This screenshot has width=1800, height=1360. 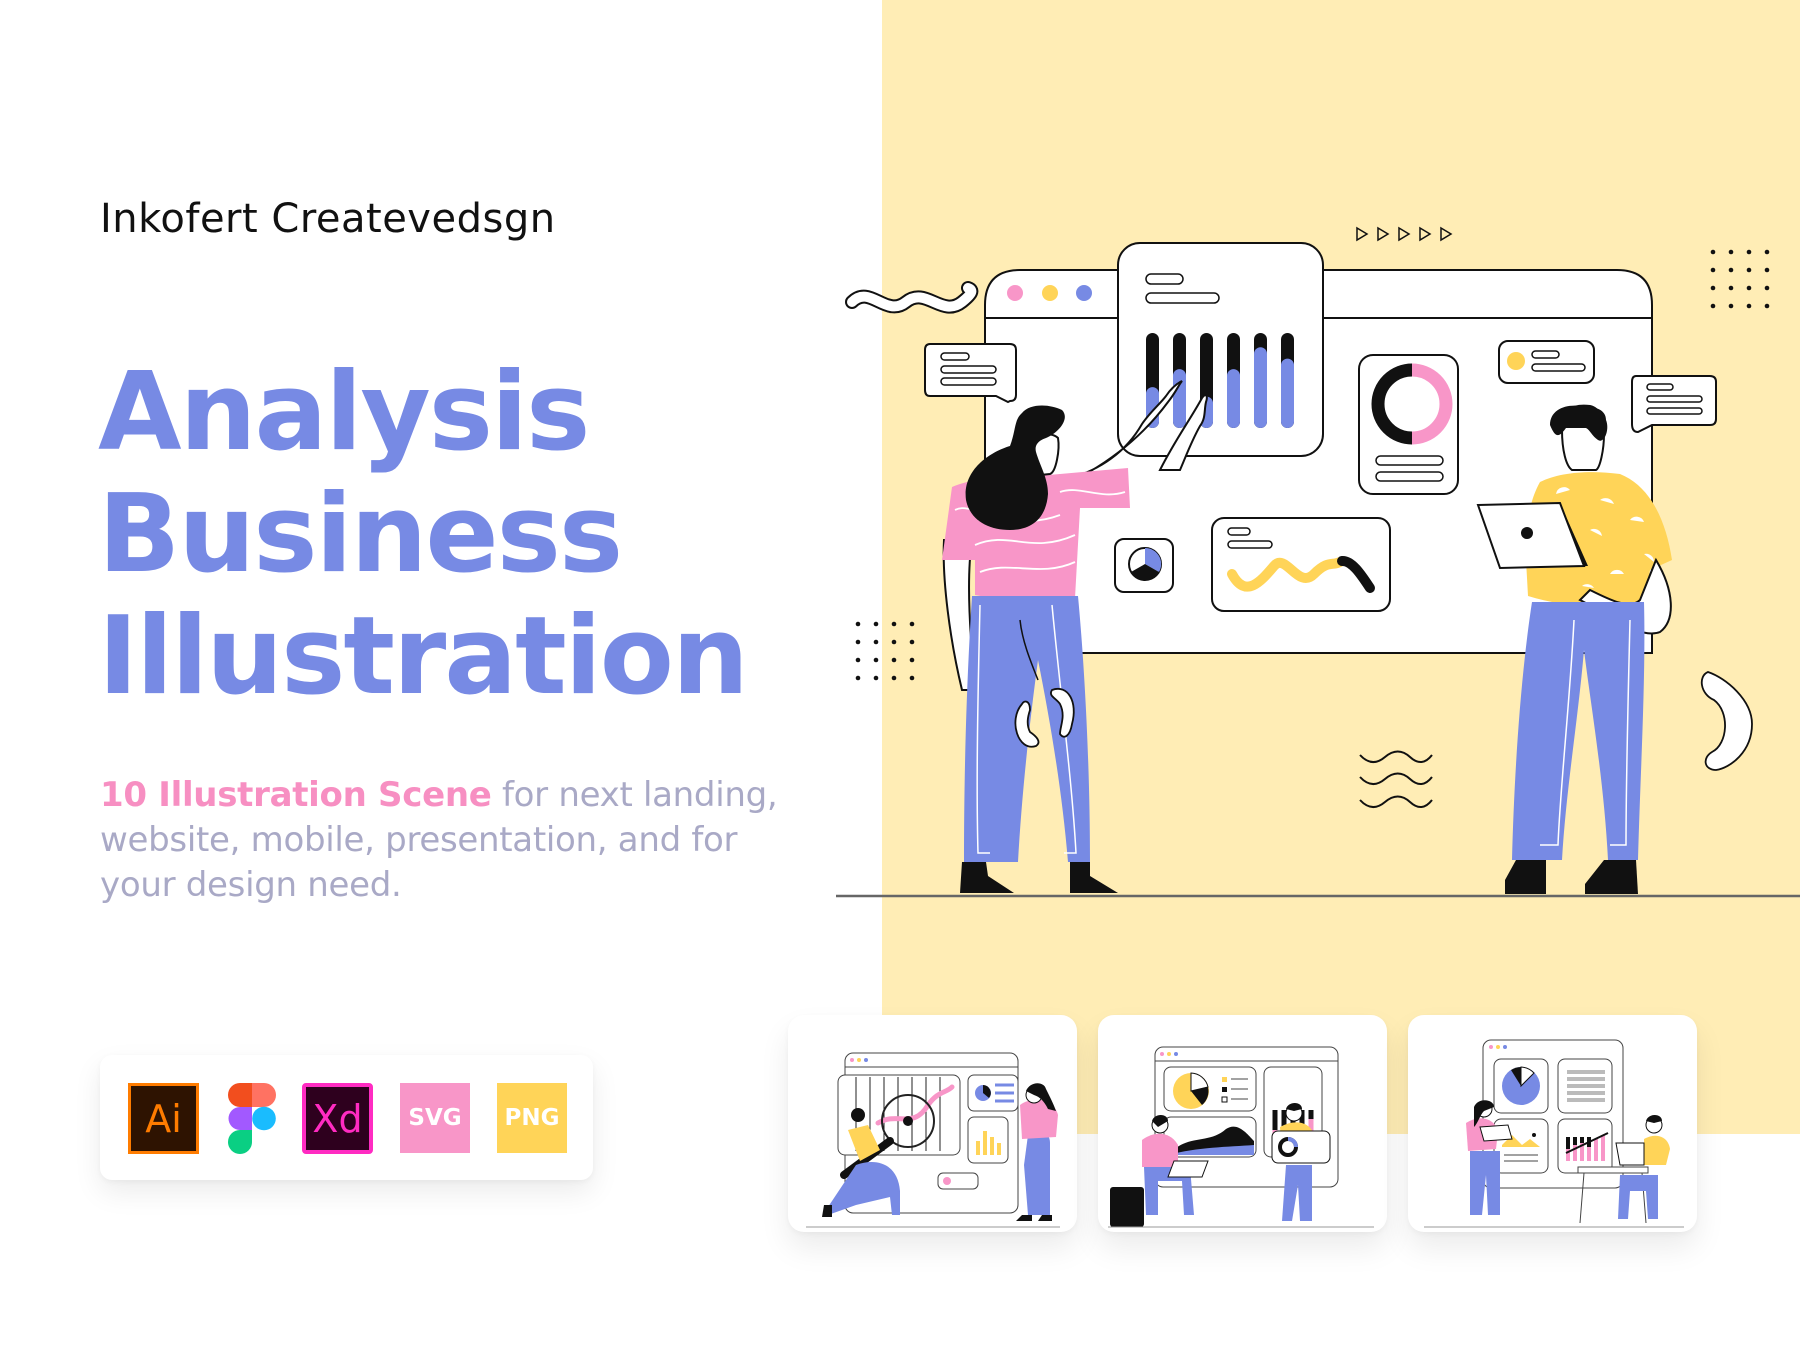 I want to click on preview-scene-dashboard-desk, so click(x=1554, y=1133).